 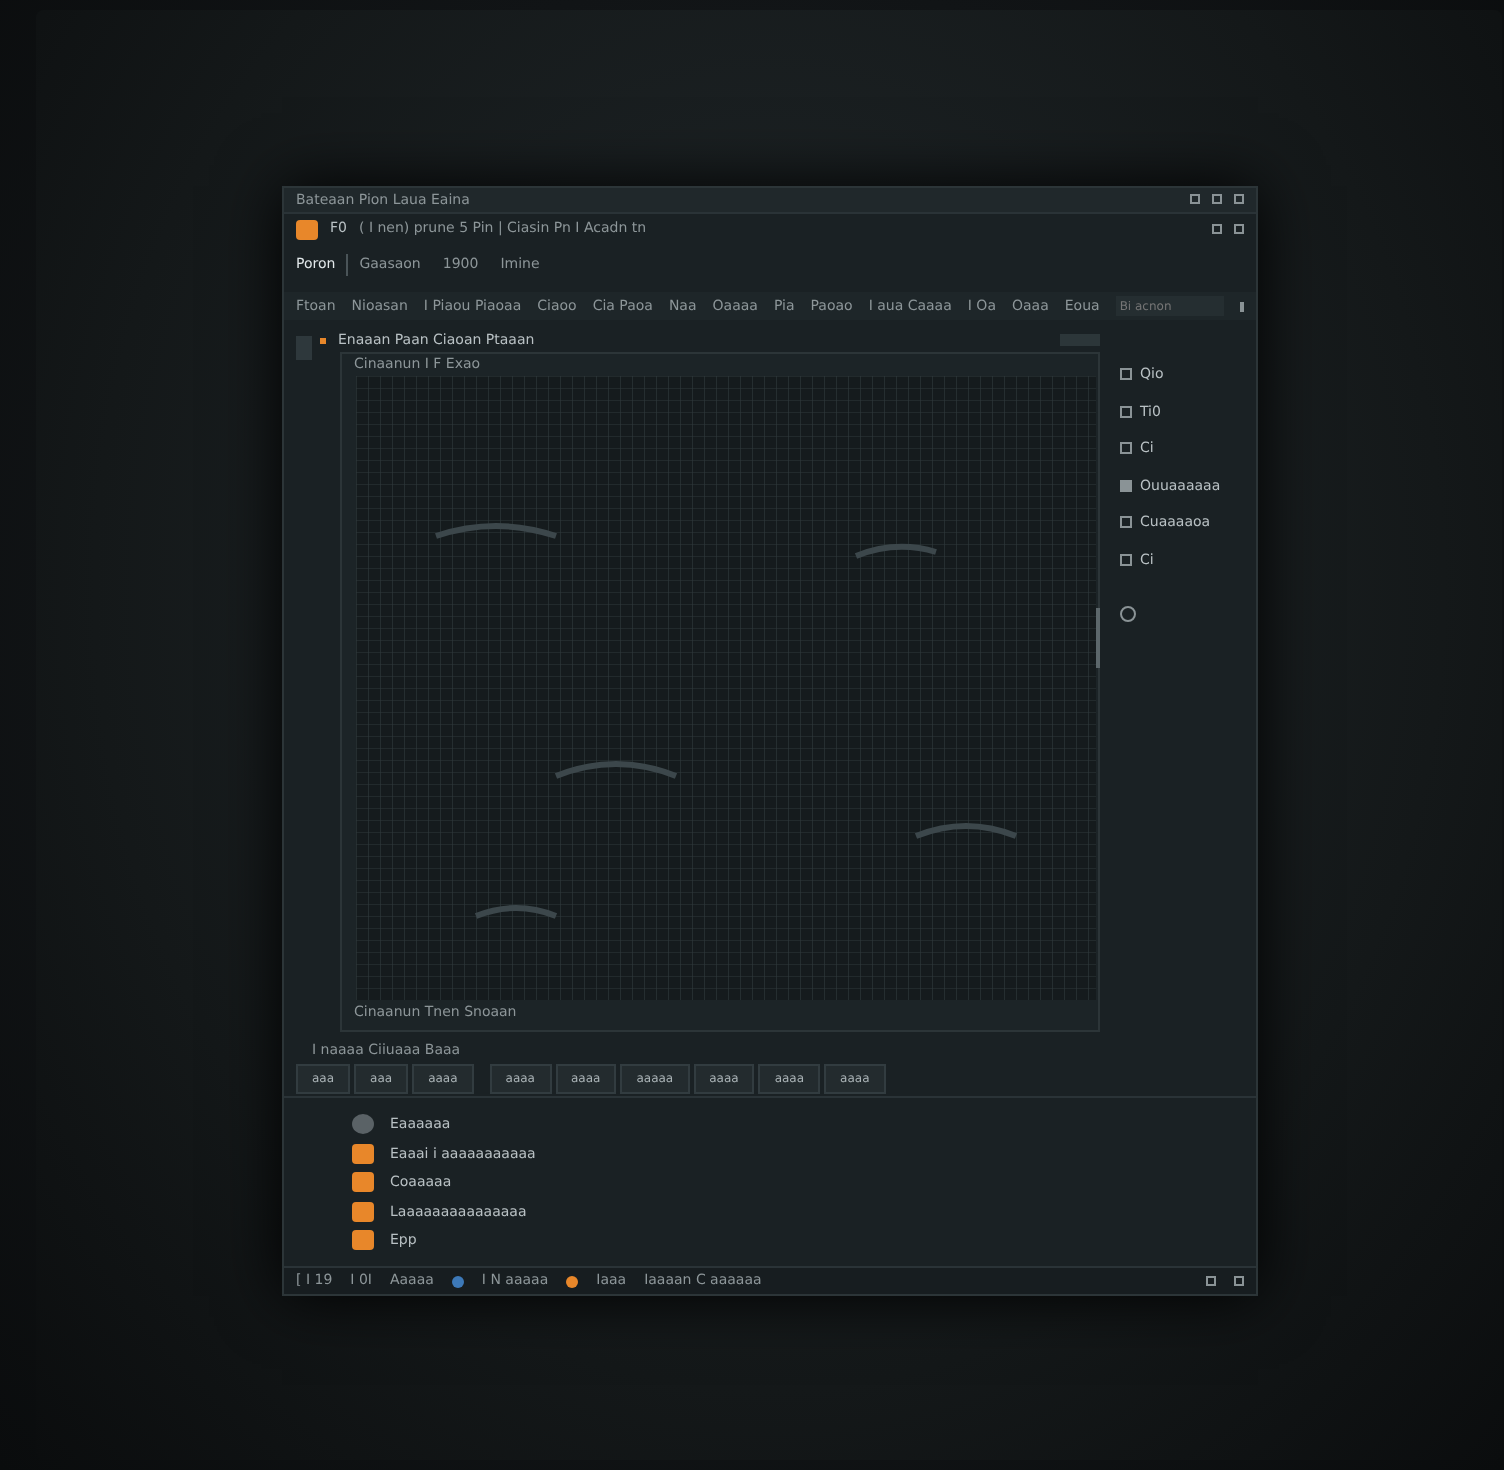 I want to click on minimize-button, so click(x=1195, y=199).